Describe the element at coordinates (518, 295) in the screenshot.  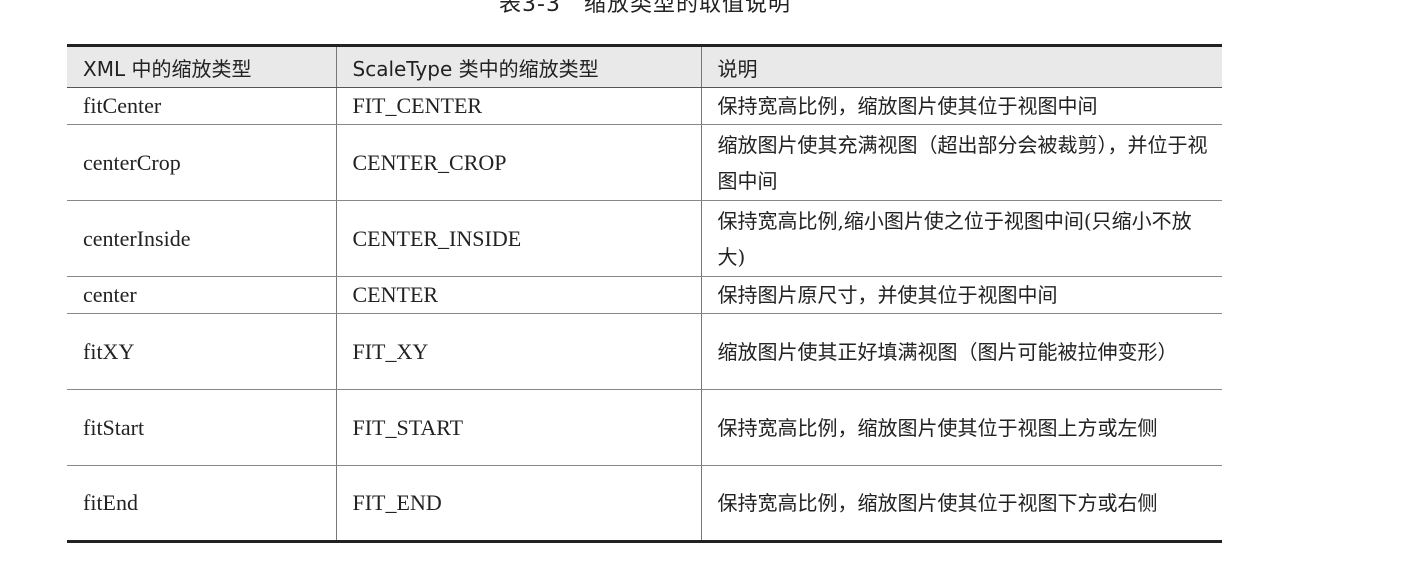
I see `cell-scale-type: CENTER` at that location.